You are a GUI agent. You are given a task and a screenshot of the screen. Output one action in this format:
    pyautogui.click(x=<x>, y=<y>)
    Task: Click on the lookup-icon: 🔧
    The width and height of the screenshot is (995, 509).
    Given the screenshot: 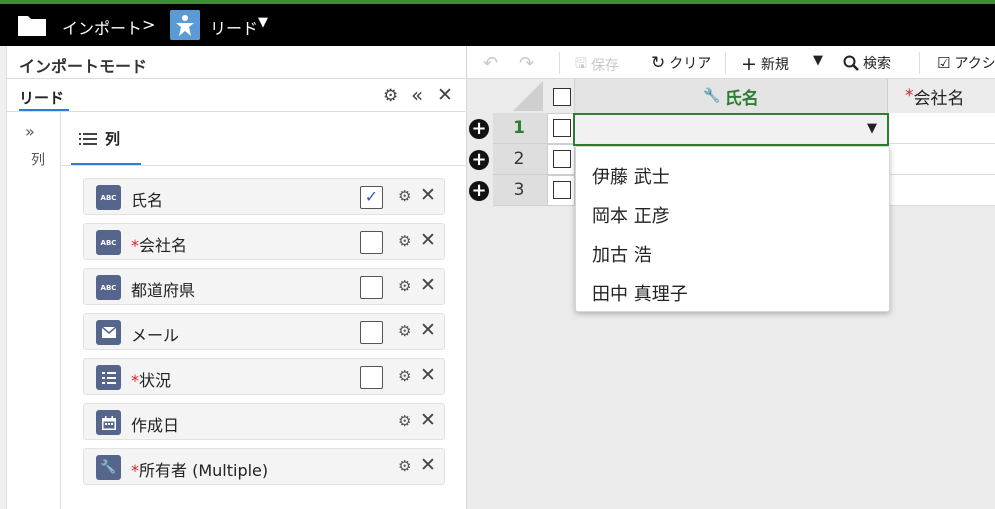 What is the action you would take?
    pyautogui.click(x=108, y=467)
    